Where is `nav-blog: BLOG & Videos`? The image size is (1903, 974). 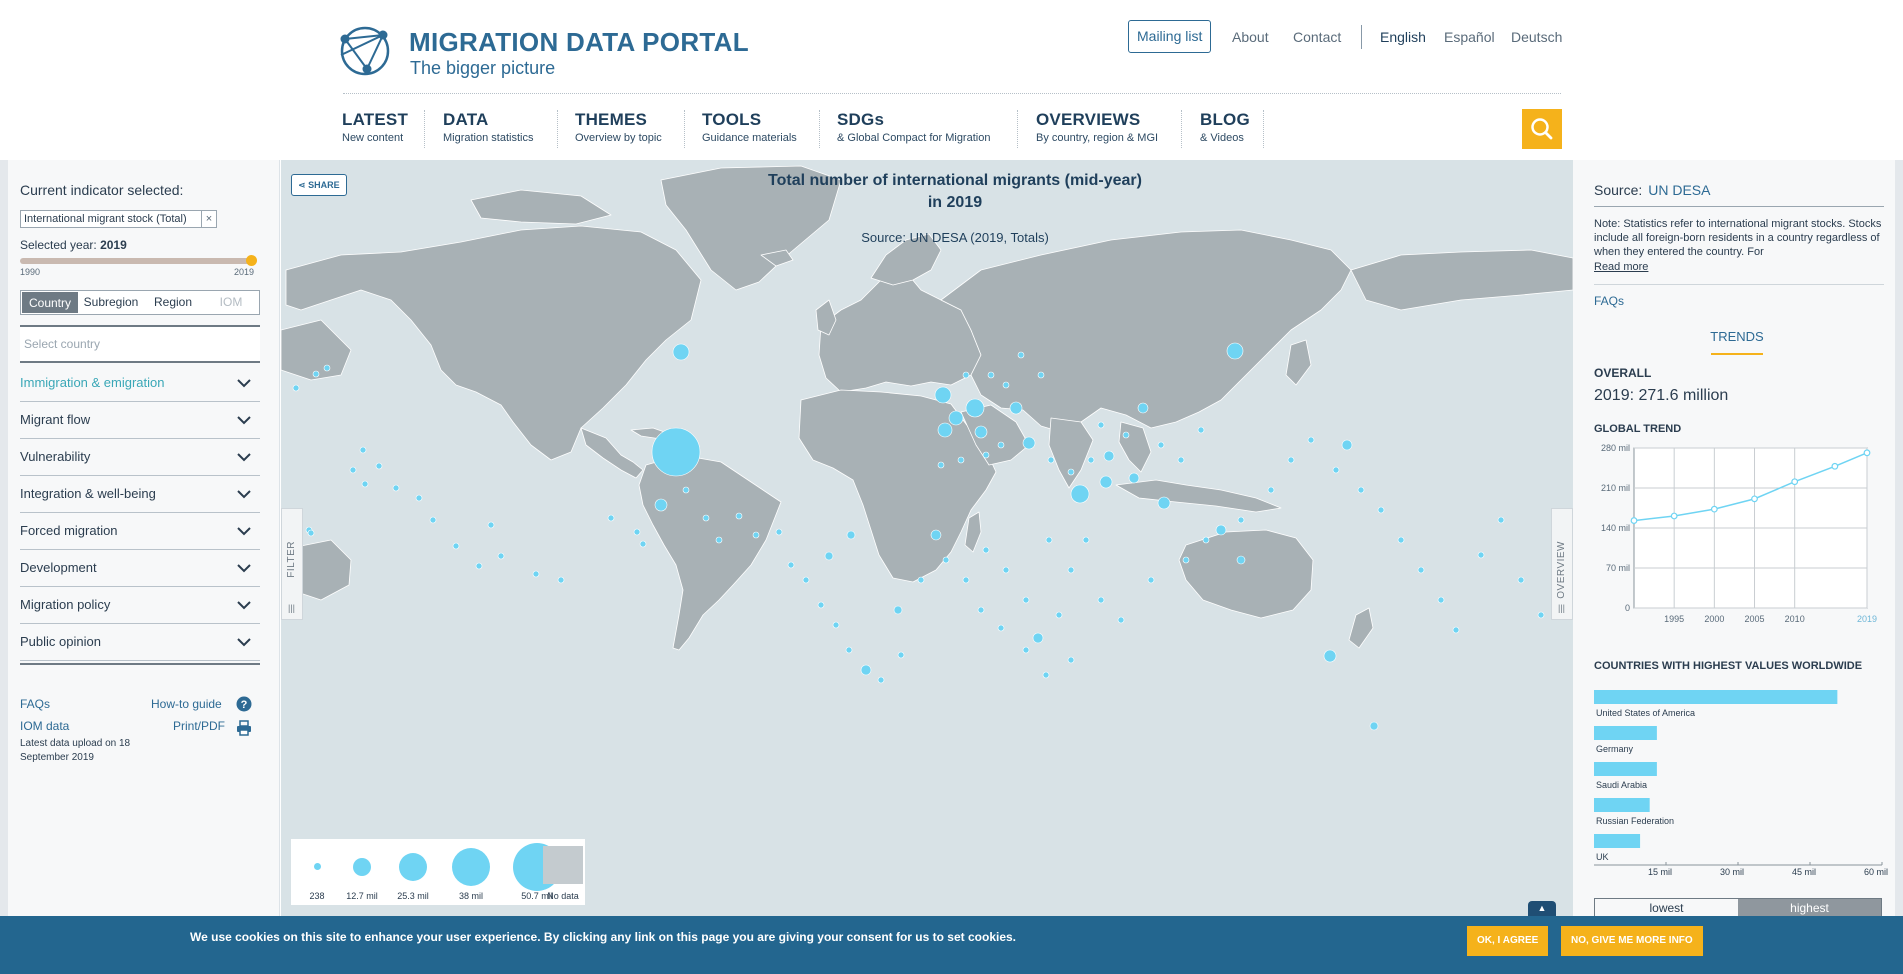 nav-blog: BLOG & Videos is located at coordinates (1225, 130).